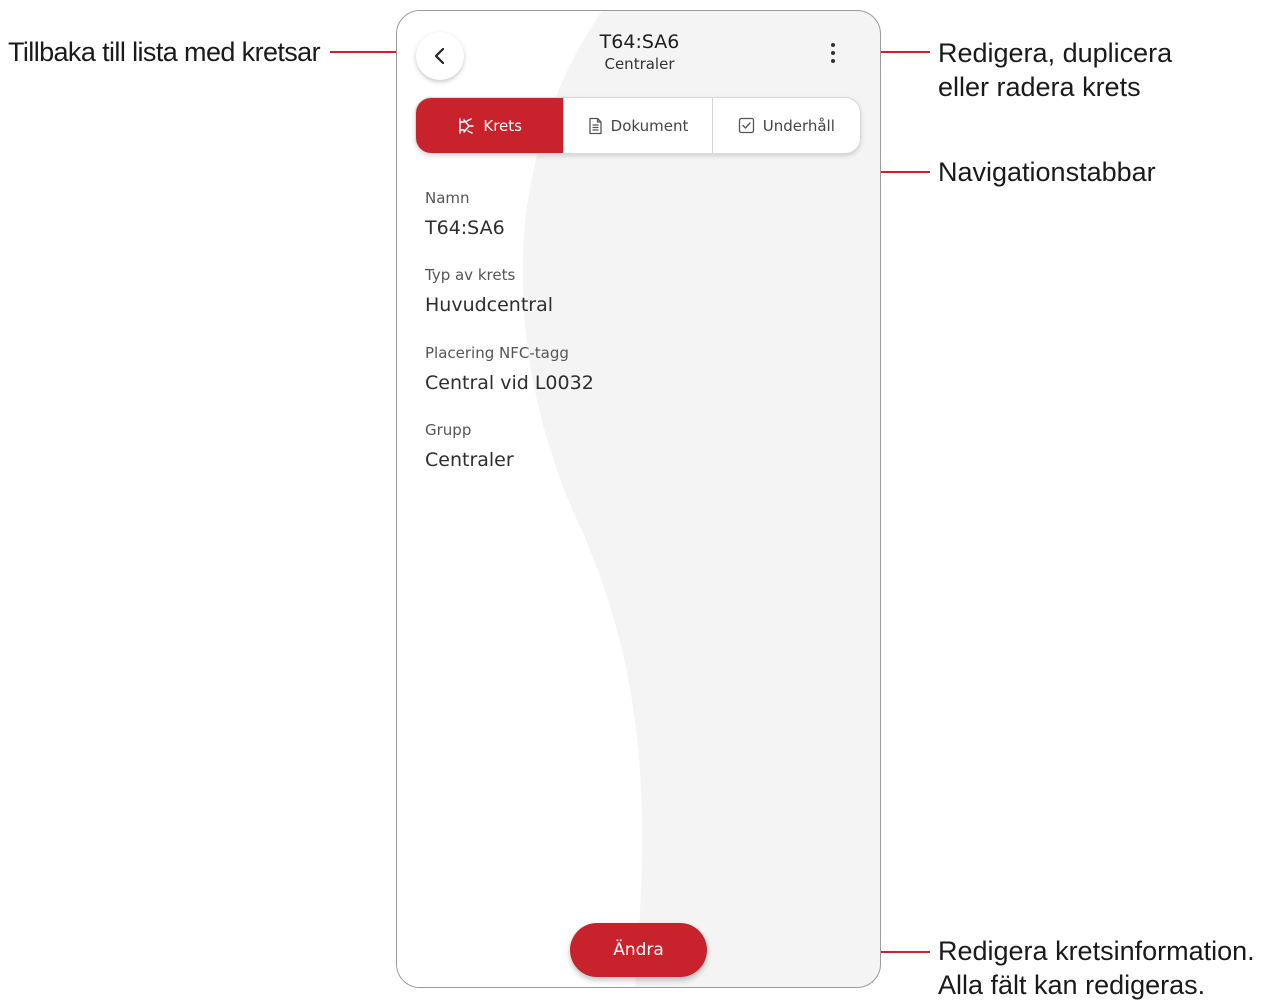 This screenshot has height=1005, width=1277. I want to click on field-label-grupp: Grupp, so click(448, 430).